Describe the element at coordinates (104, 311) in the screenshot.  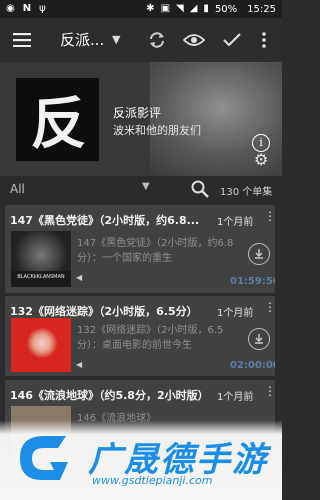
I see `episode-title: 132《网络迷踪》（2小时版，6.5分）` at that location.